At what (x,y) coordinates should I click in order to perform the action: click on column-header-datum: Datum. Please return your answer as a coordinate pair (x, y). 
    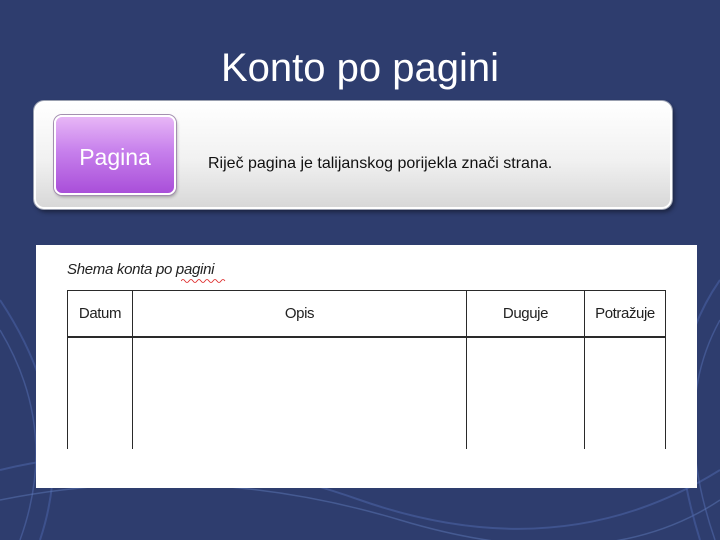
    Looking at the image, I should click on (100, 314).